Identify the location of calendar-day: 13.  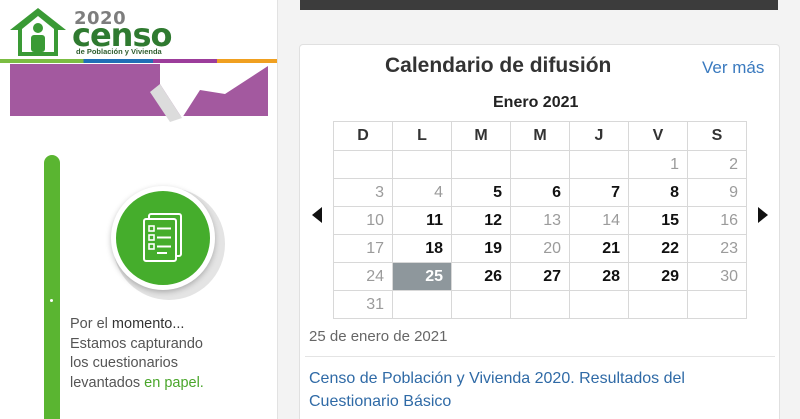
(540, 220).